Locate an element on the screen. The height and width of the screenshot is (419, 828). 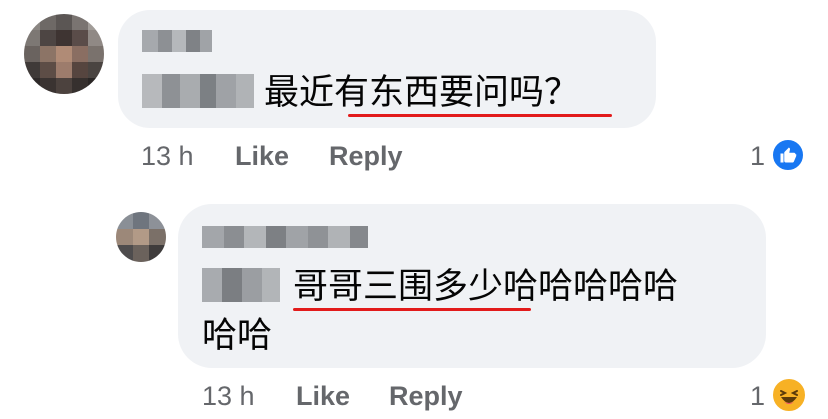
like-button: Like is located at coordinates (262, 156).